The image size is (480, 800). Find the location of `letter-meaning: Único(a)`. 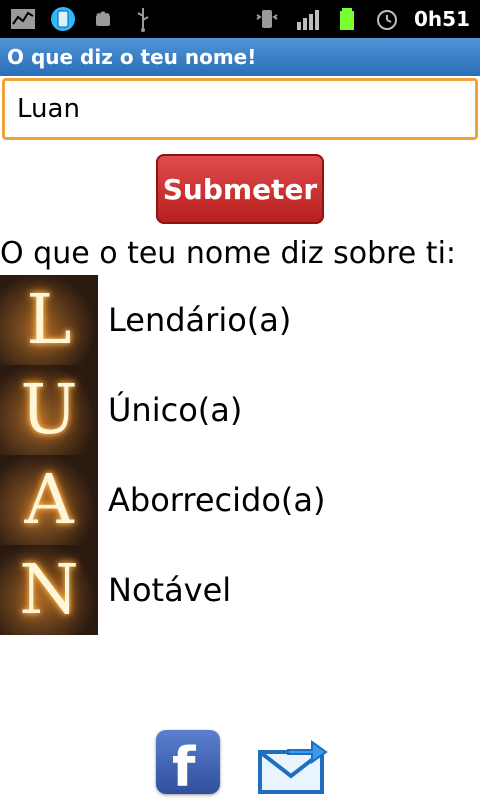

letter-meaning: Único(a) is located at coordinates (175, 410).